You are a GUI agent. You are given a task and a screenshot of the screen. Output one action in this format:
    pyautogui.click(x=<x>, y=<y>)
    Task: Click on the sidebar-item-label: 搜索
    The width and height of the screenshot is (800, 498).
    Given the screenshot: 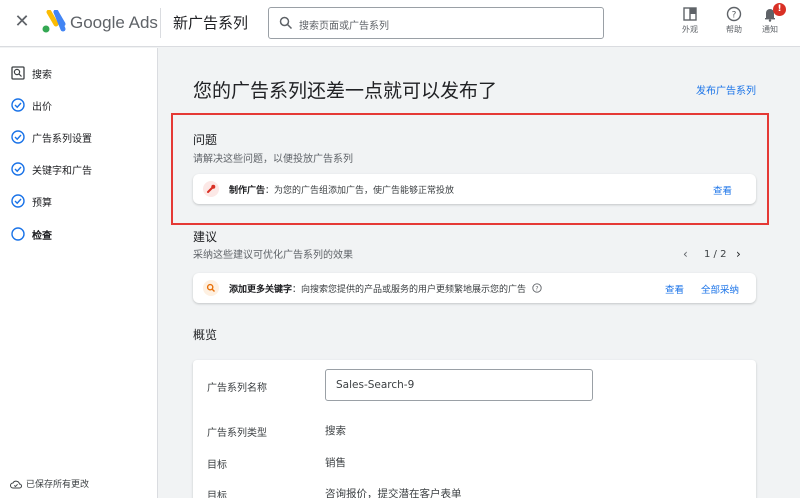 What is the action you would take?
    pyautogui.click(x=42, y=75)
    